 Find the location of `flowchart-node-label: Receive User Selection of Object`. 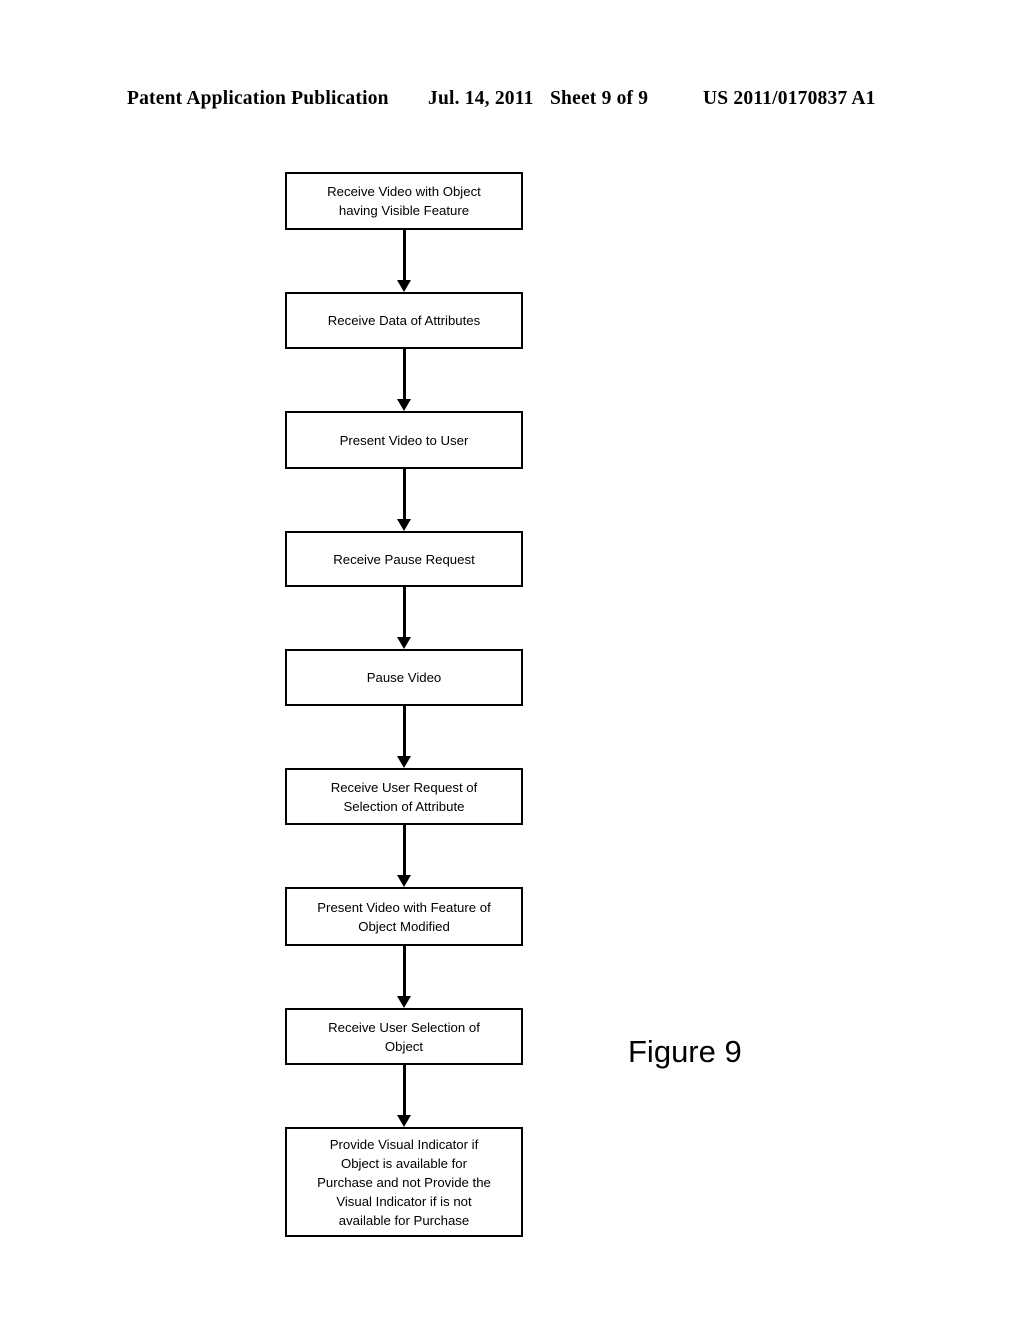

flowchart-node-label: Receive User Selection of Object is located at coordinates (404, 1036).